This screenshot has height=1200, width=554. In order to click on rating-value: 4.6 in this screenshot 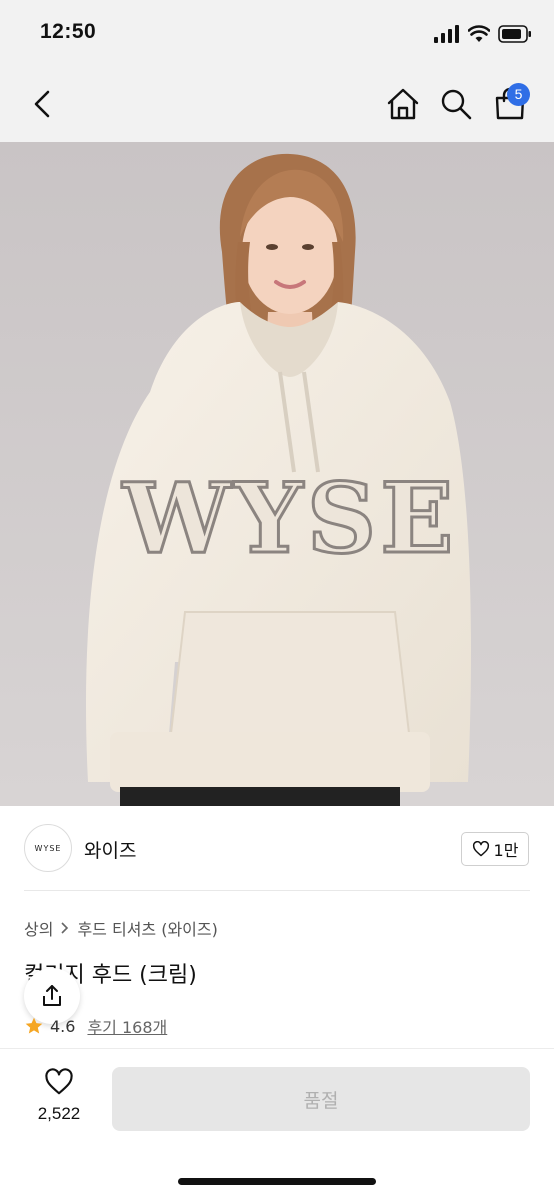, I will do `click(63, 1026)`.